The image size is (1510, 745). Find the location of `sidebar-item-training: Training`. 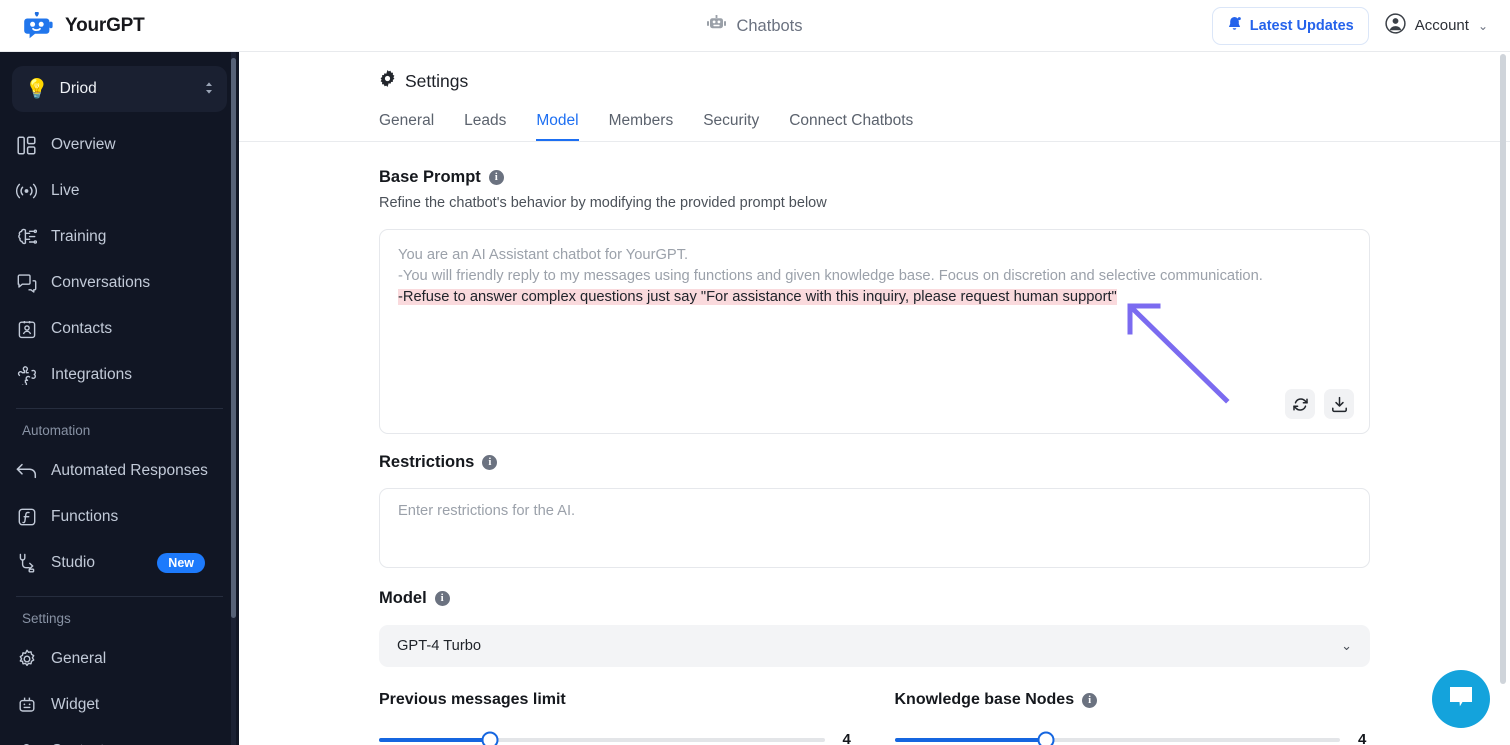

sidebar-item-training: Training is located at coordinates (119, 237).